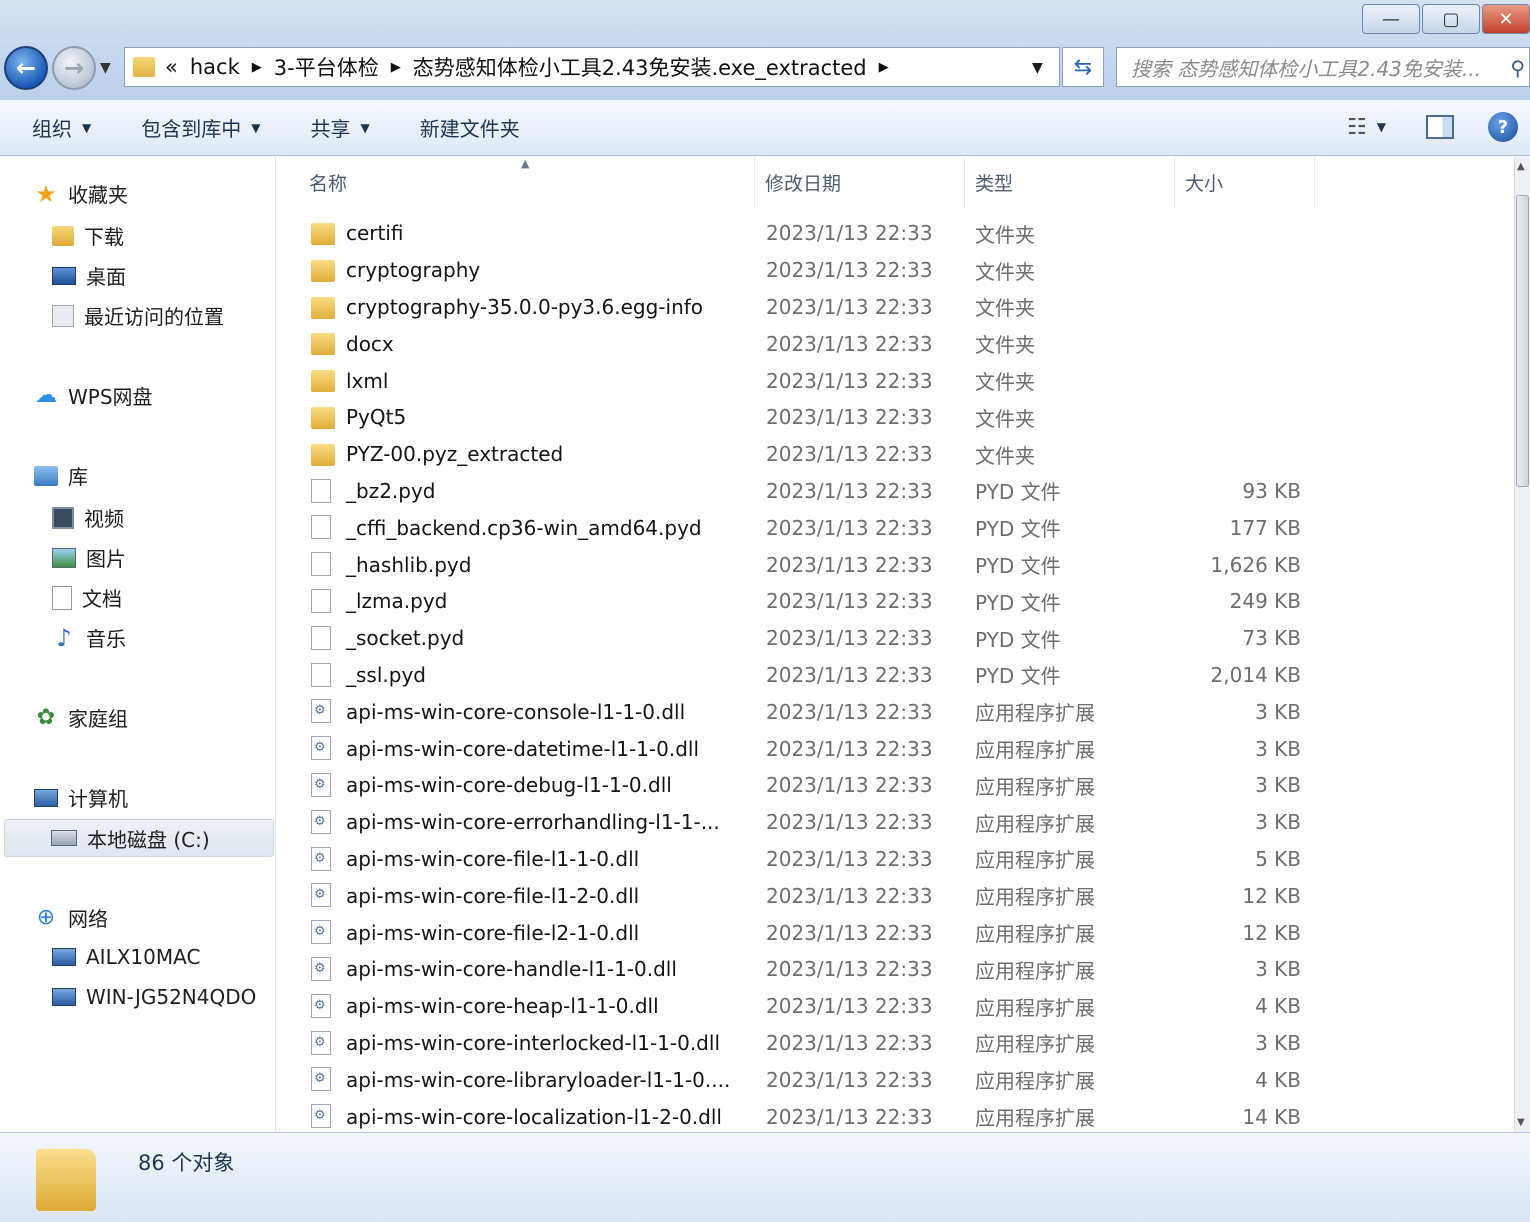 This screenshot has height=1222, width=1530. What do you see at coordinates (89, 557) in the screenshot?
I see `nav-pictures: 图片` at bounding box center [89, 557].